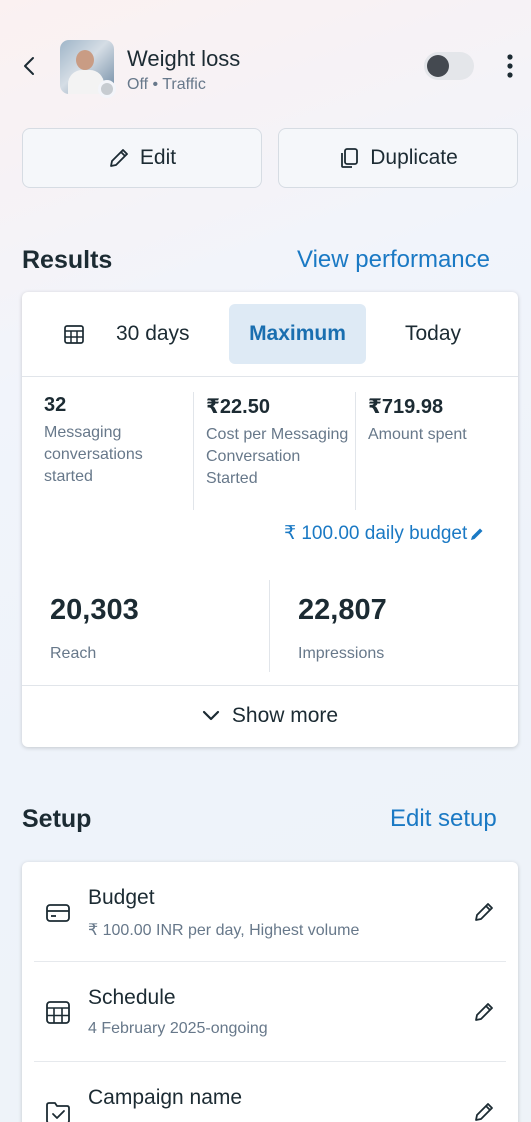 The height and width of the screenshot is (1122, 531). I want to click on metric-impressions: 22,807 Impressions, so click(398, 628).